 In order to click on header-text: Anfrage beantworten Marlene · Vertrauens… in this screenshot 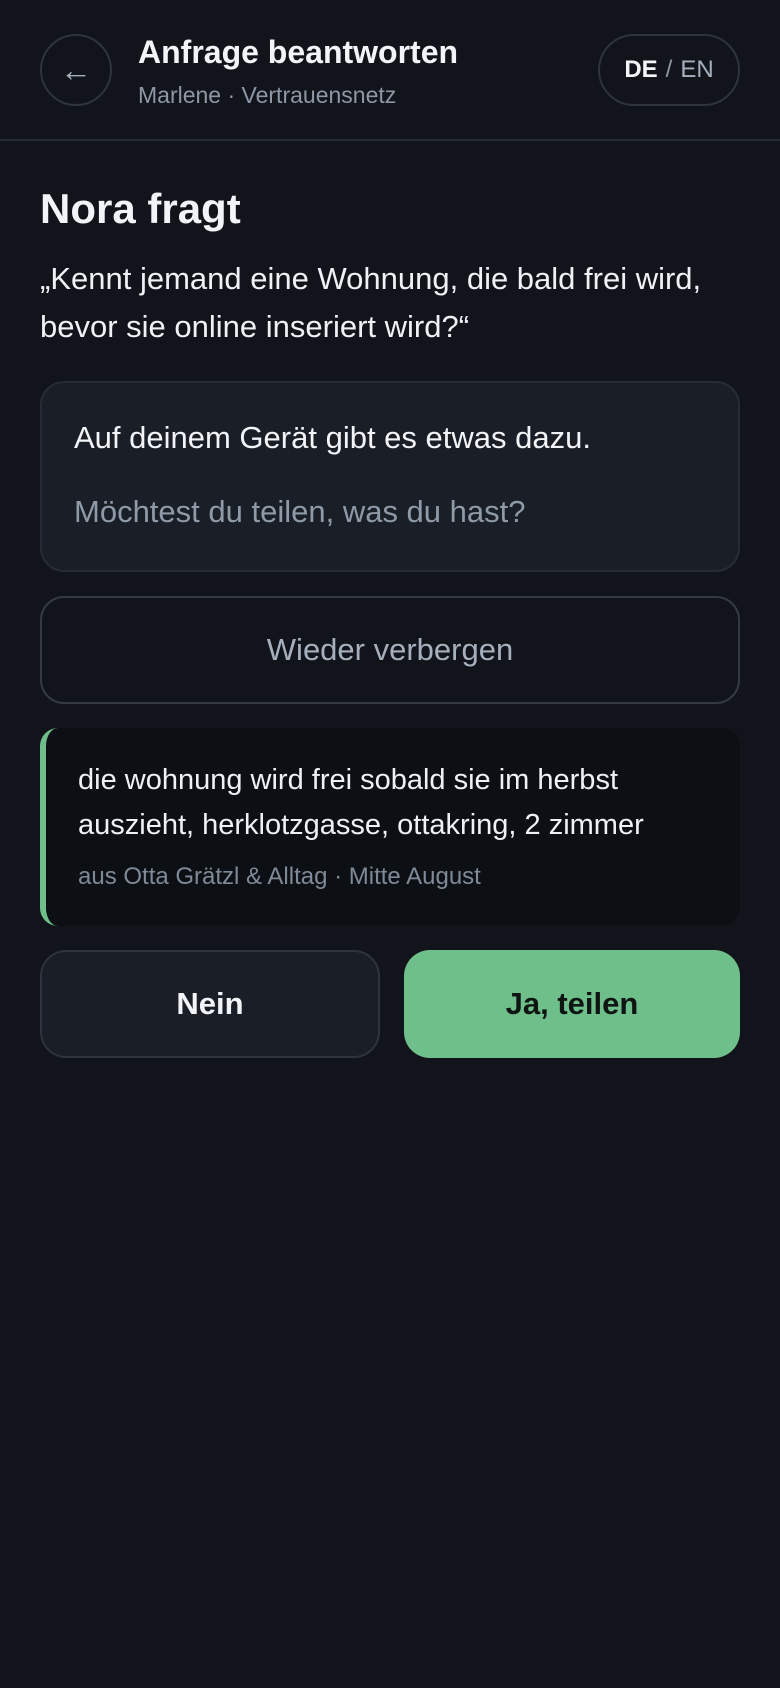, I will do `click(298, 71)`.